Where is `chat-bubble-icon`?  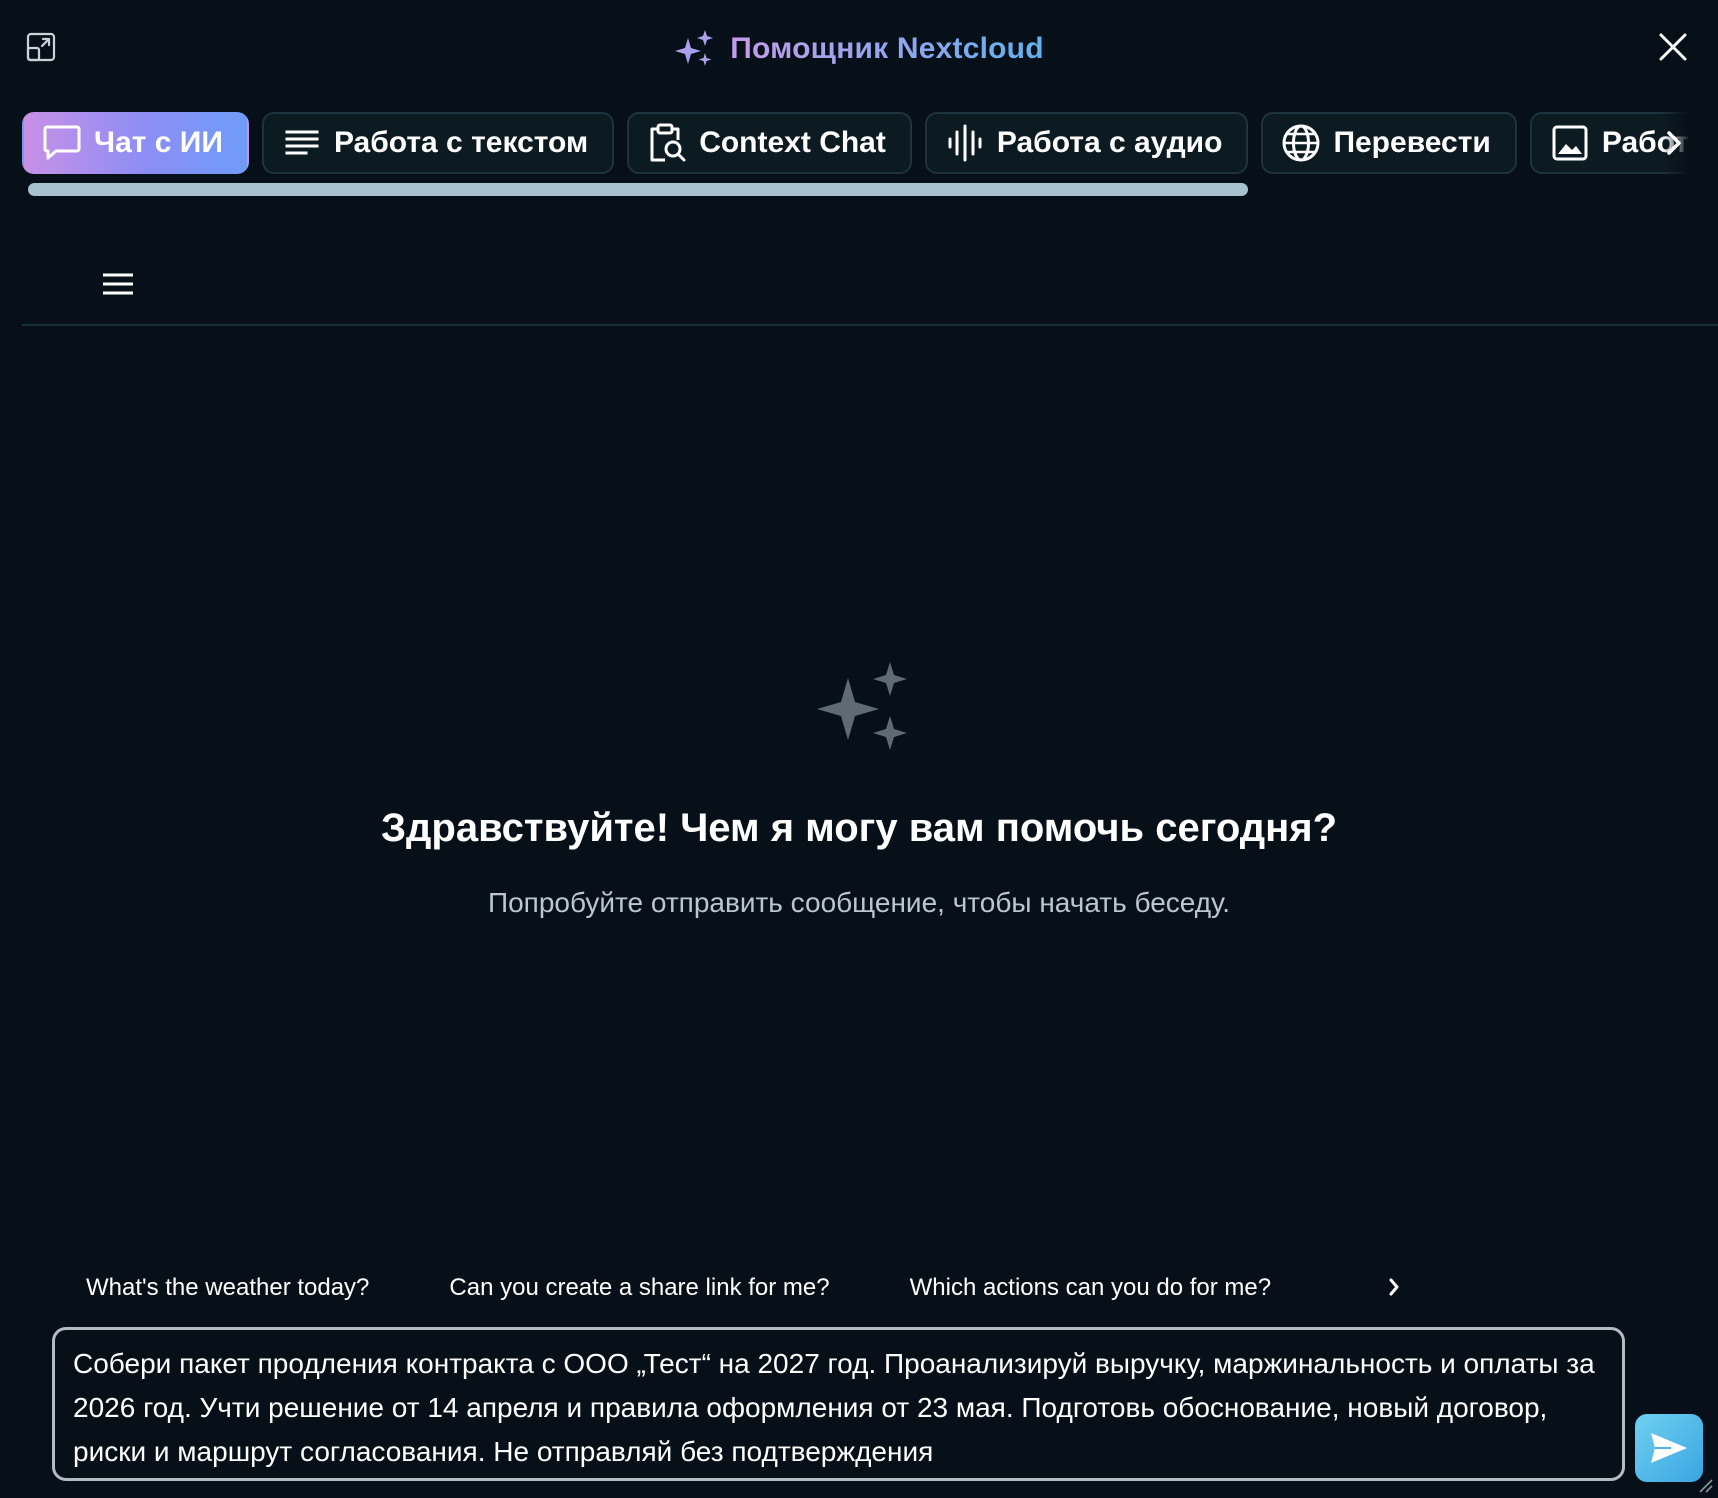
chat-bubble-icon is located at coordinates (62, 143).